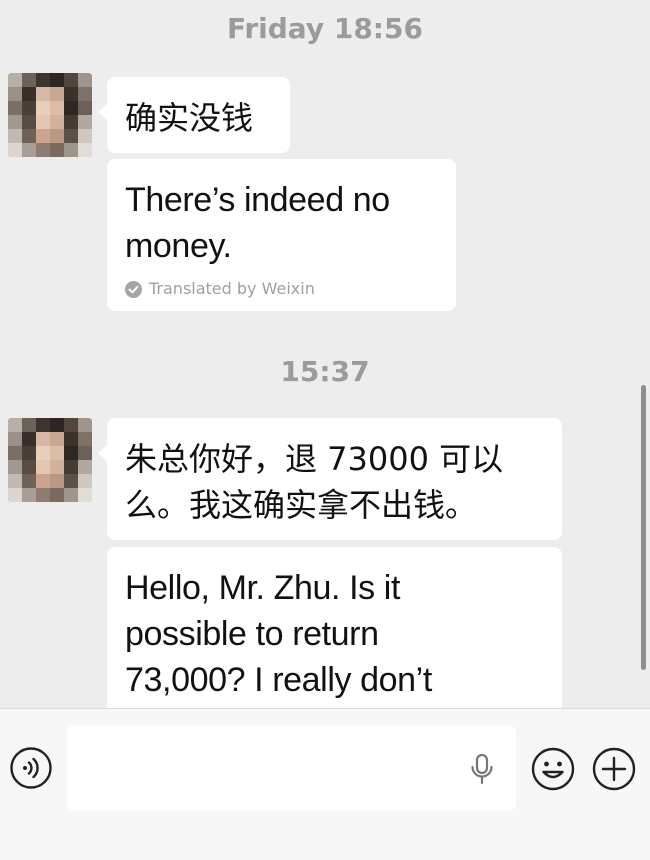 The width and height of the screenshot is (650, 860). Describe the element at coordinates (31, 768) in the screenshot. I see `voice-icon` at that location.